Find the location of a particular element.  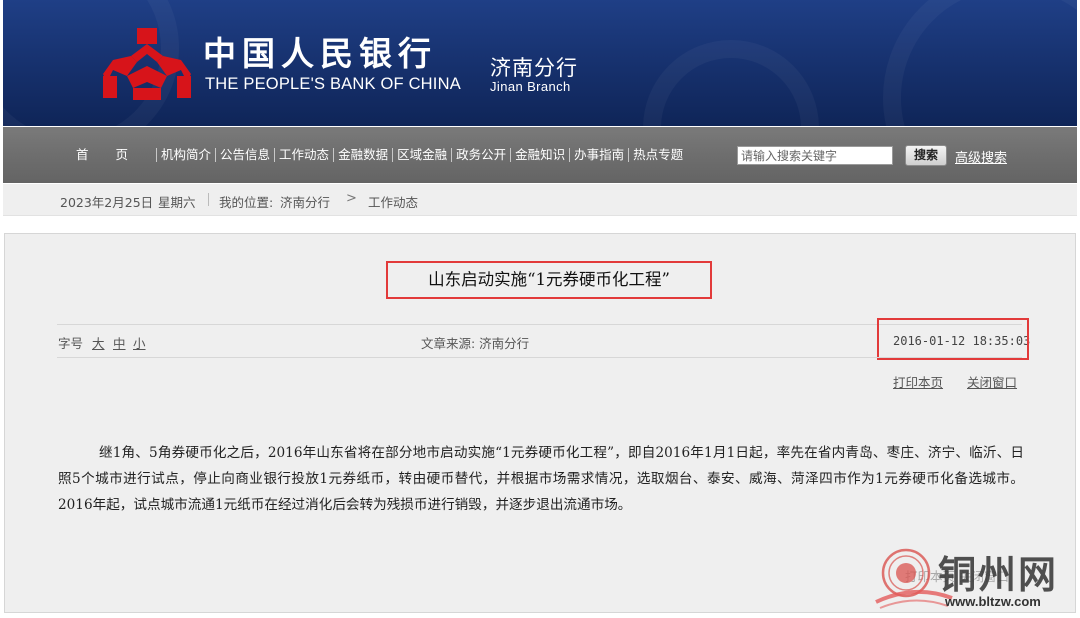

font-size-small-link: 小 is located at coordinates (139, 342).